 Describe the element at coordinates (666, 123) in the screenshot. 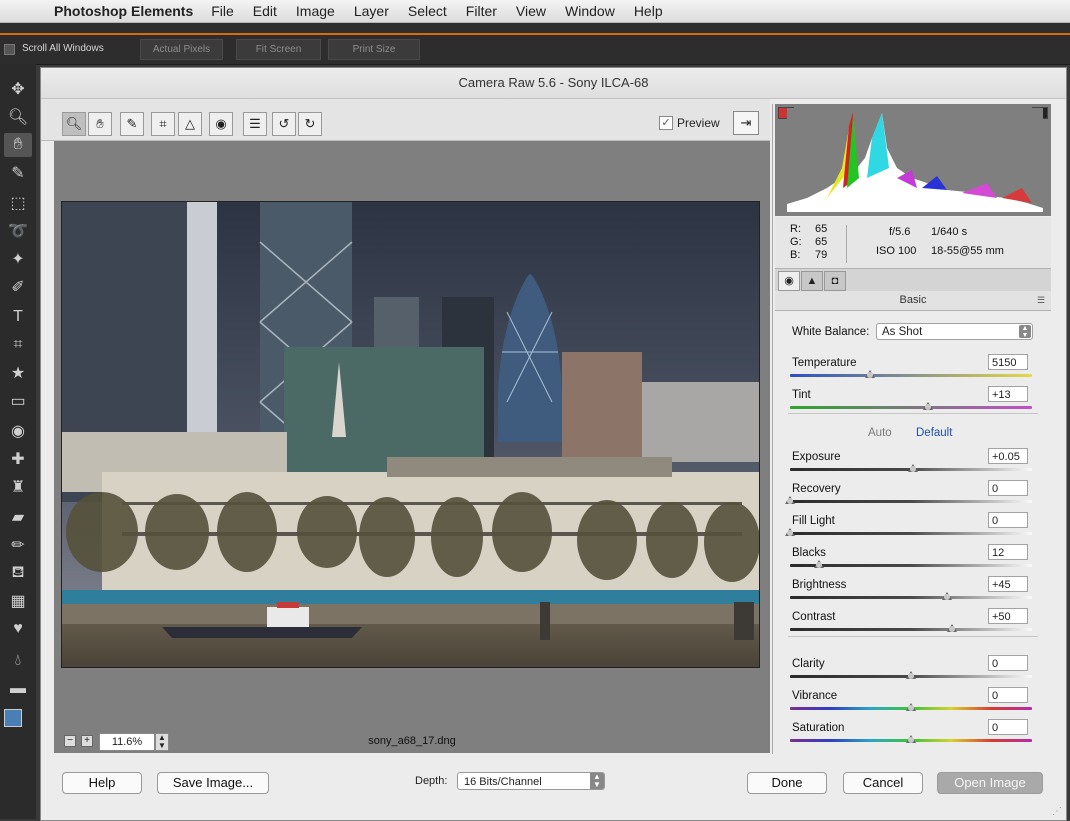

I see `preview-checkbox: ✓` at that location.